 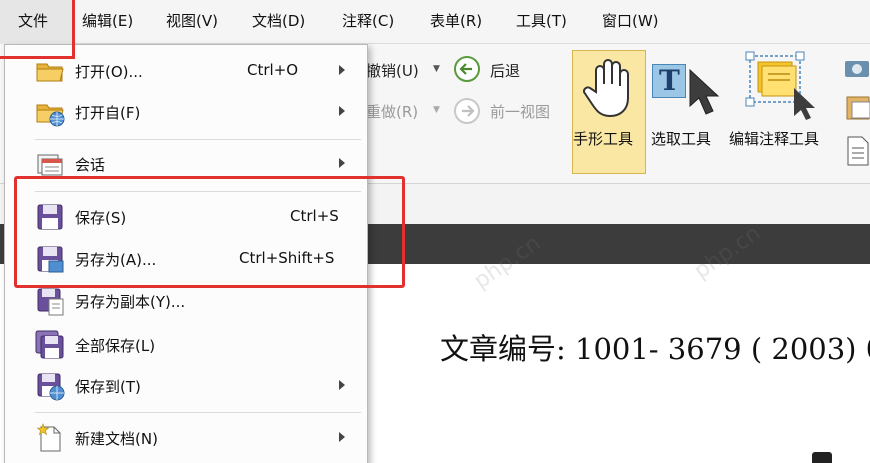 What do you see at coordinates (108, 113) in the screenshot?
I see `menu-item-label: 打开自(F)` at bounding box center [108, 113].